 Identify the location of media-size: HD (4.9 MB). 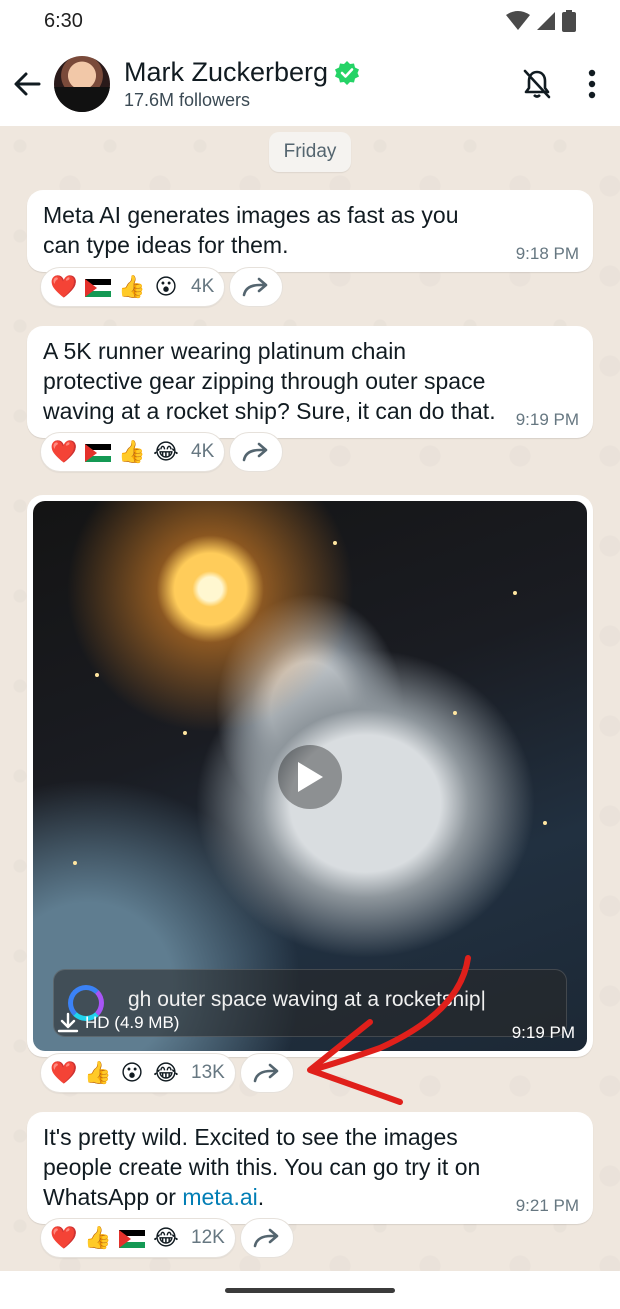
(132, 1022).